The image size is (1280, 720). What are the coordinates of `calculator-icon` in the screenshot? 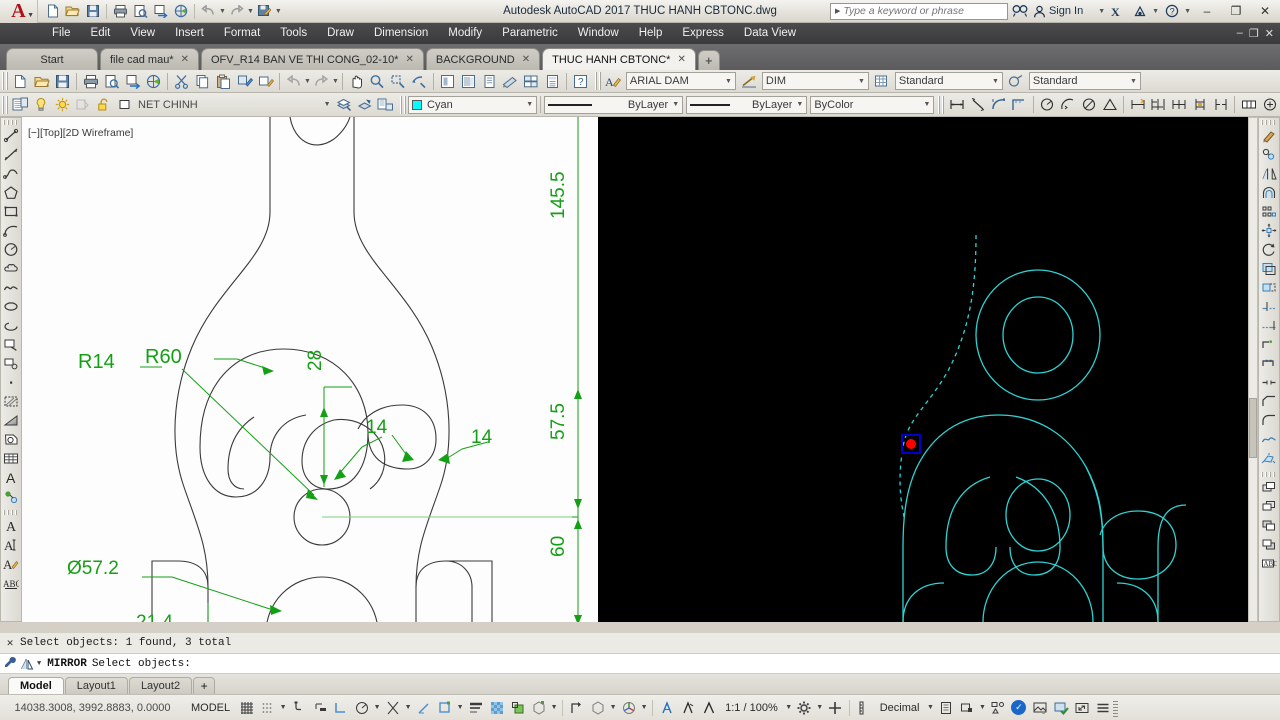 It's located at (552, 81).